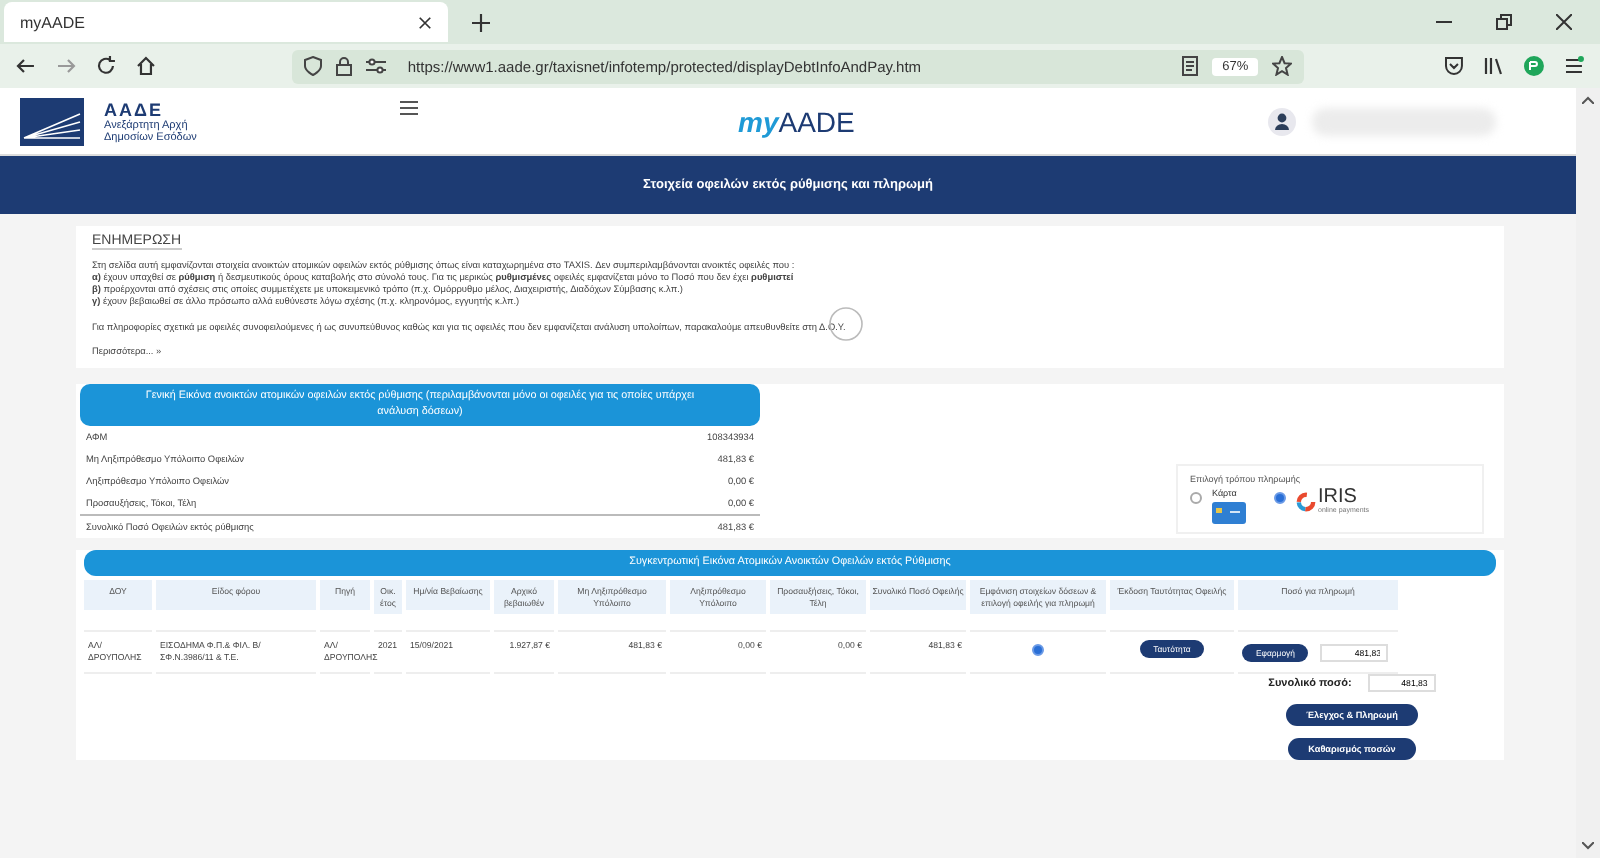  I want to click on pocket-icon, so click(1454, 66).